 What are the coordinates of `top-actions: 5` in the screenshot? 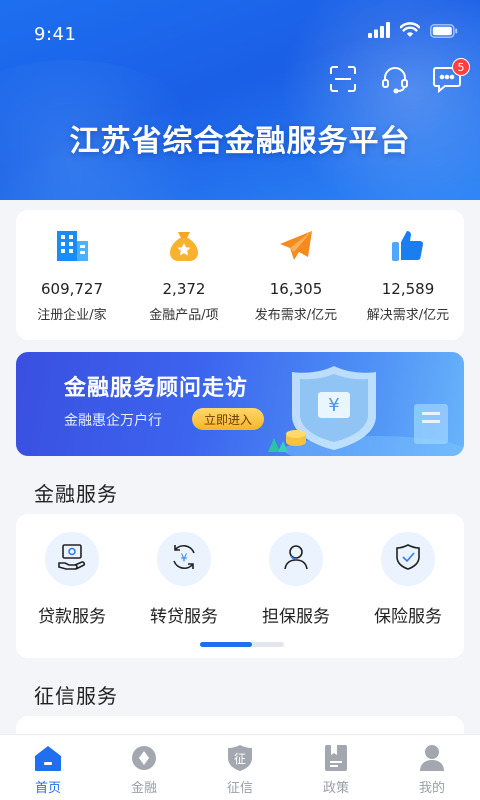 It's located at (399, 77).